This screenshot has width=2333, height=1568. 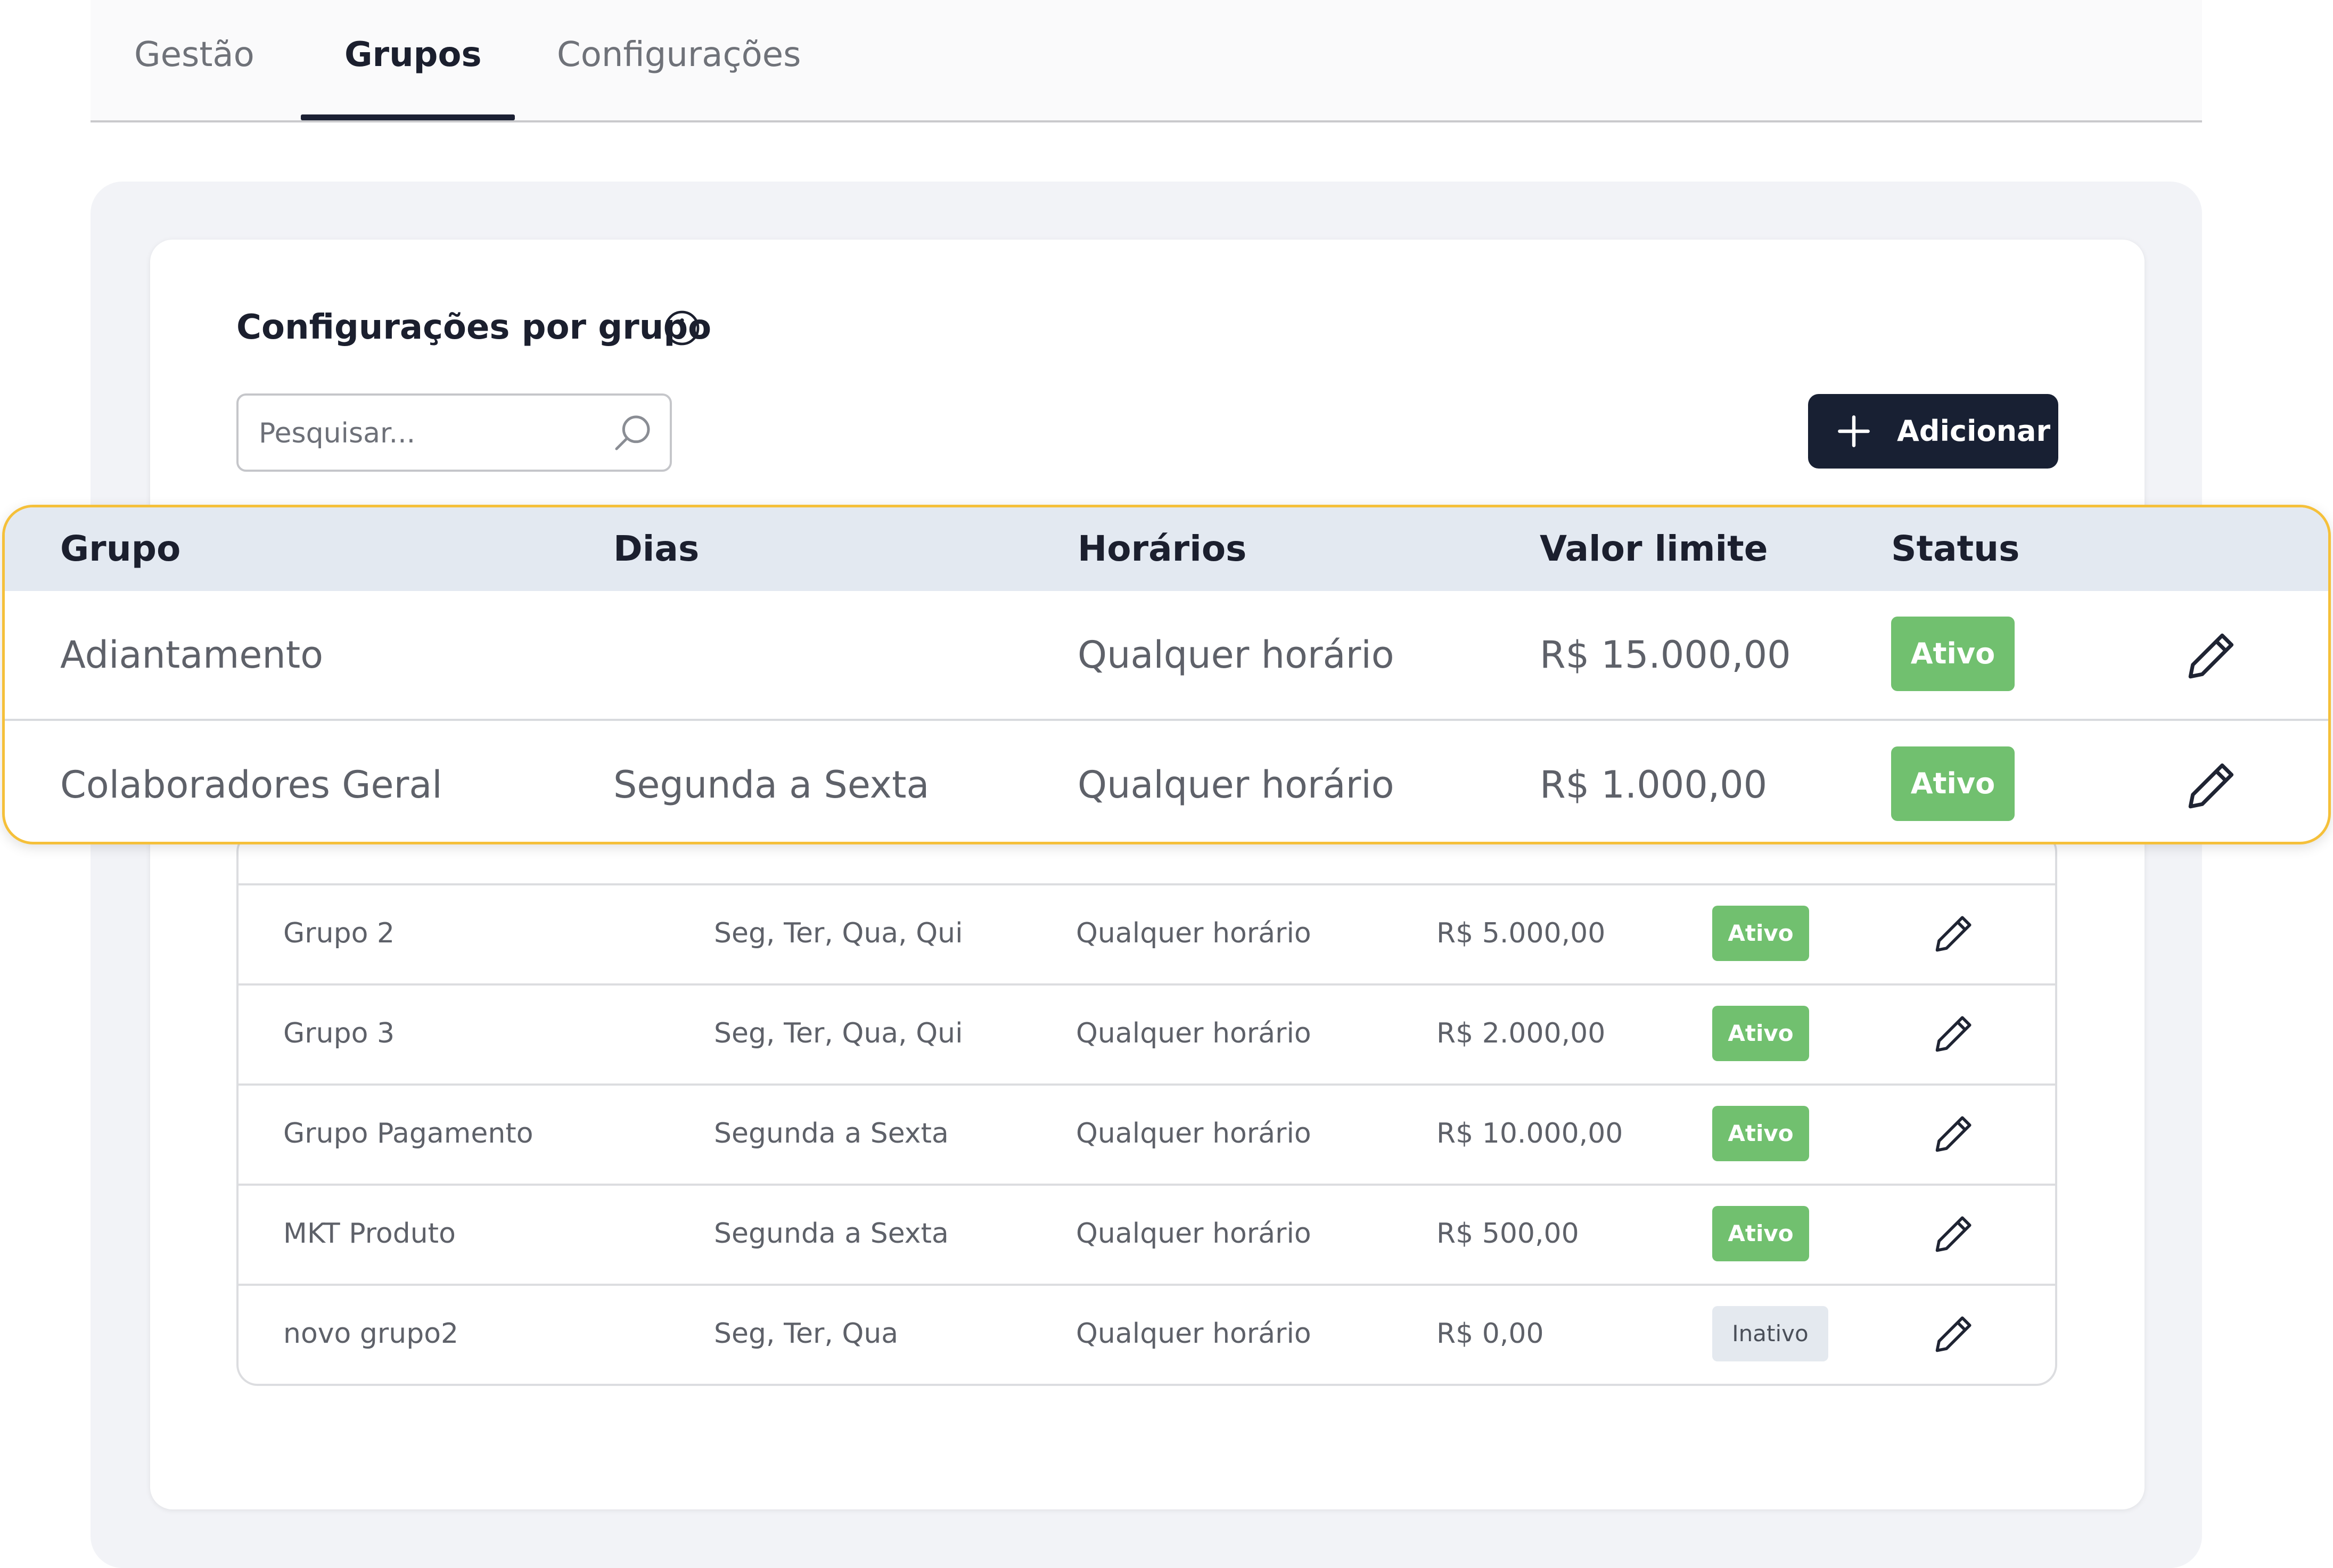 I want to click on header-grupo: Grupo, so click(x=120, y=549).